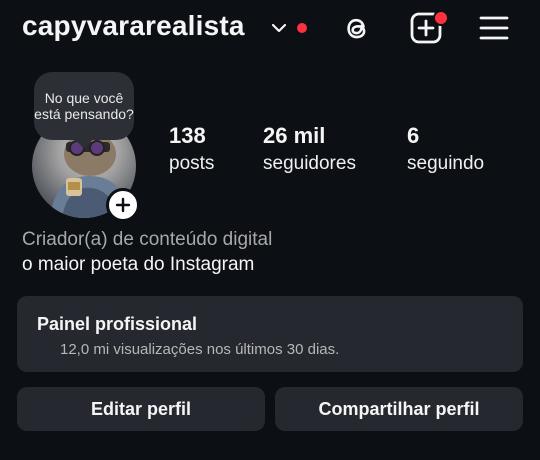 The image size is (540, 460). I want to click on stat-label: seguidores, so click(309, 163).